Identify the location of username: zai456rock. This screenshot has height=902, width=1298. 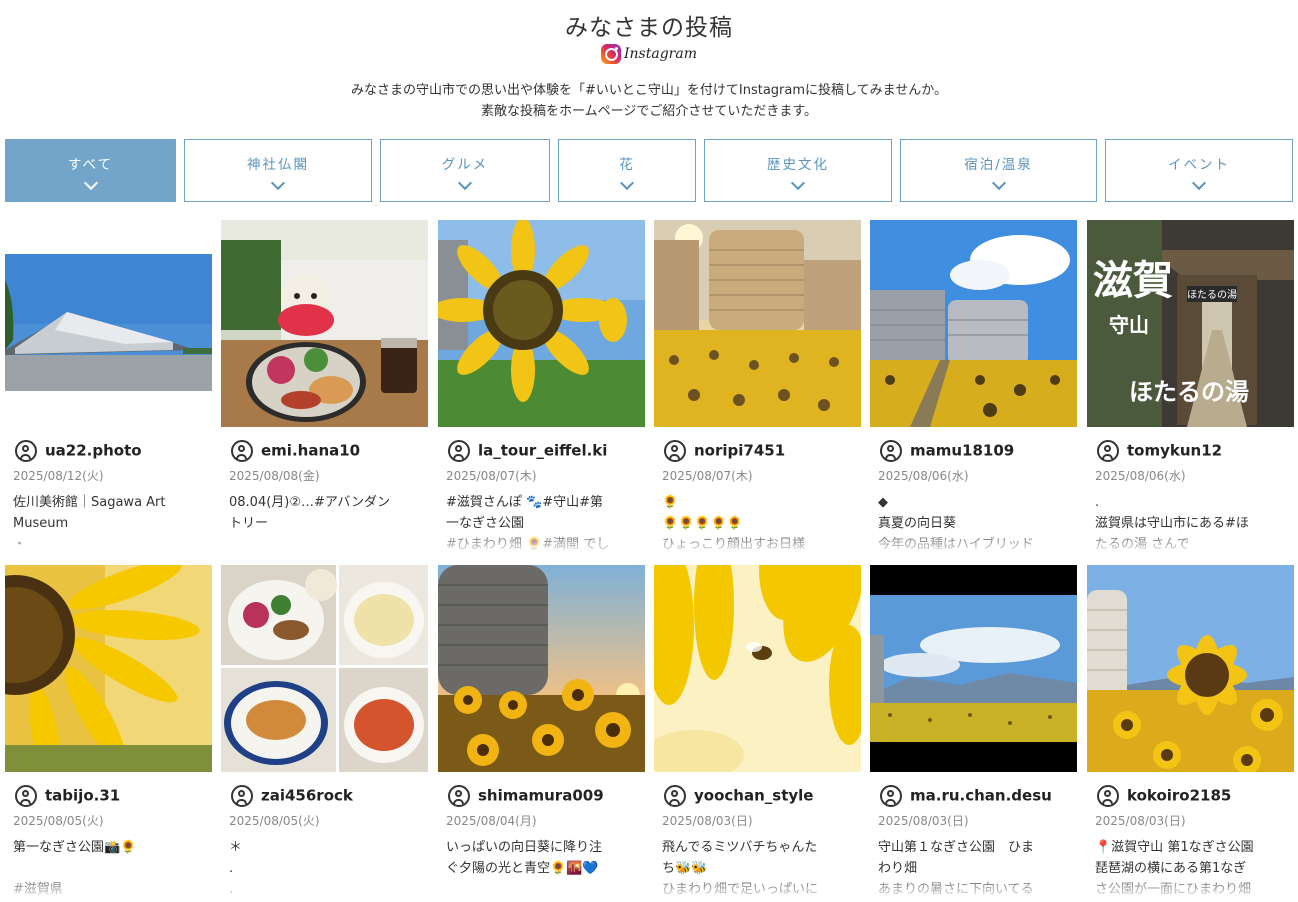
(307, 795).